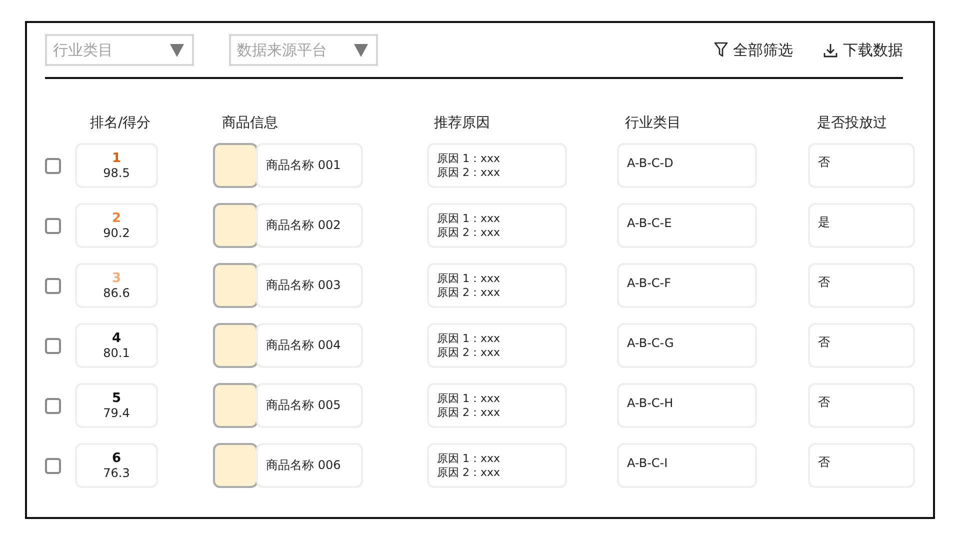 This screenshot has width=960, height=540. I want to click on score-text: 76.3, so click(116, 473).